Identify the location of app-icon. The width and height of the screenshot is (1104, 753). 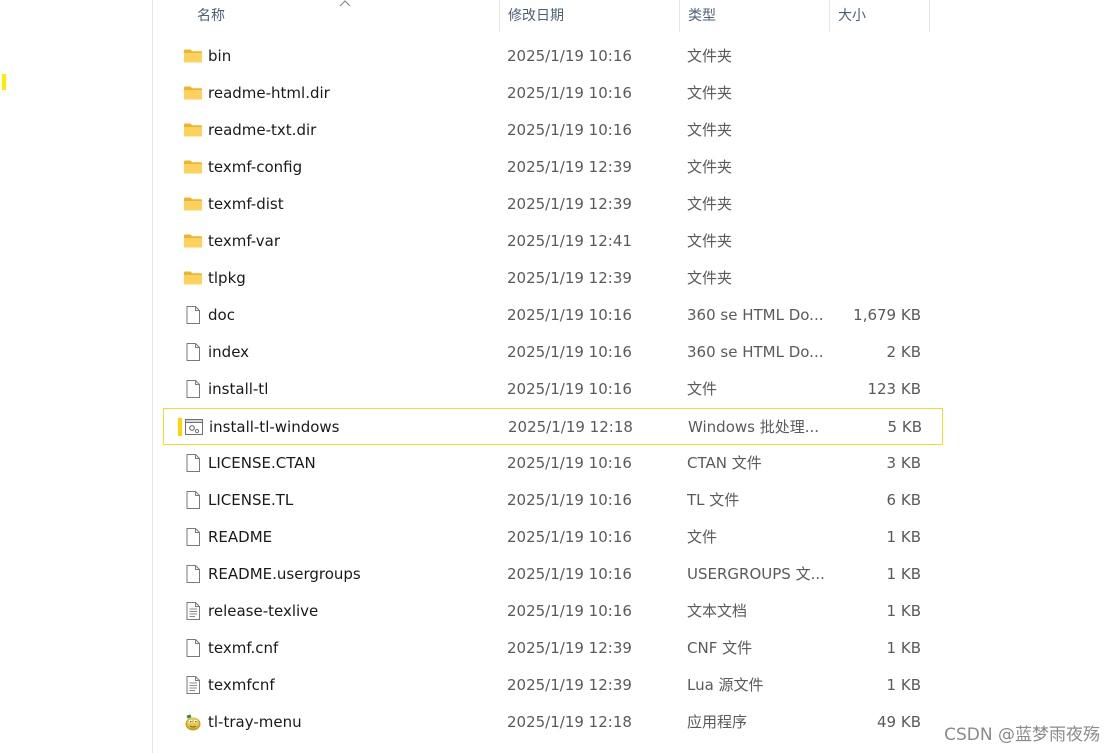
(193, 722).